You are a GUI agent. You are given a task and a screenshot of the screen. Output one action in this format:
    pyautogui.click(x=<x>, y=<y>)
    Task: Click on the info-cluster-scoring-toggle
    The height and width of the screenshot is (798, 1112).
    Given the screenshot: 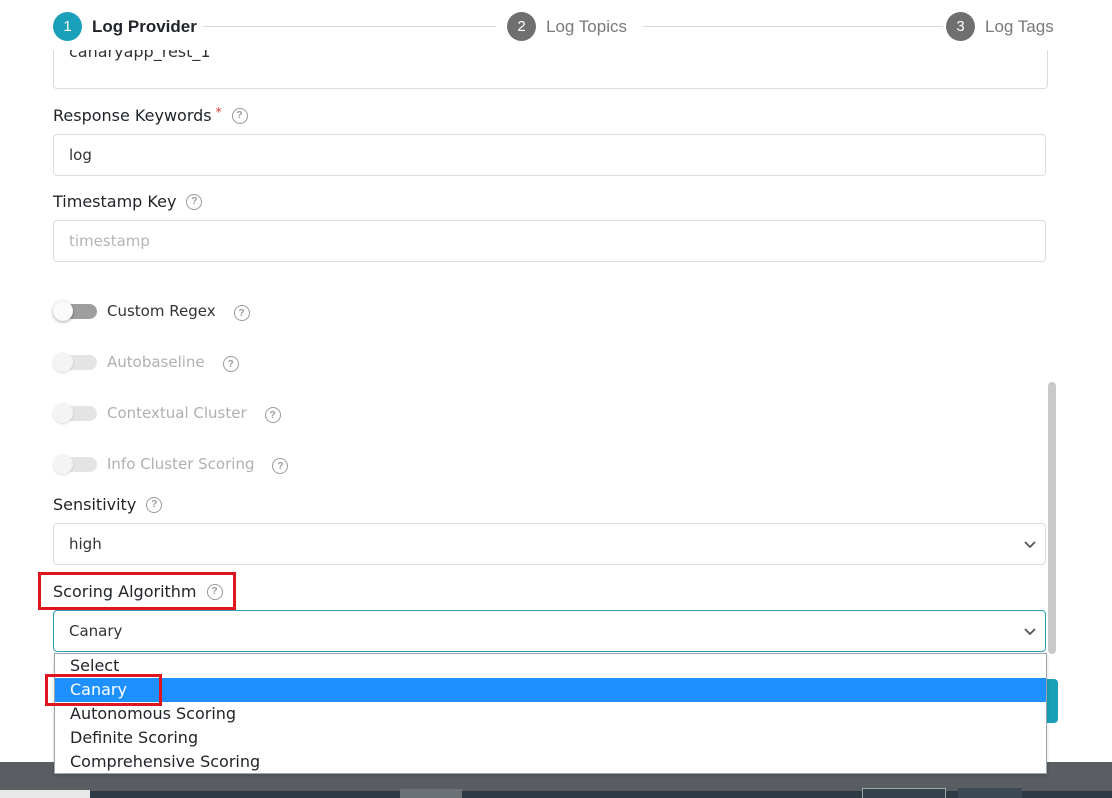 What is the action you would take?
    pyautogui.click(x=76, y=464)
    